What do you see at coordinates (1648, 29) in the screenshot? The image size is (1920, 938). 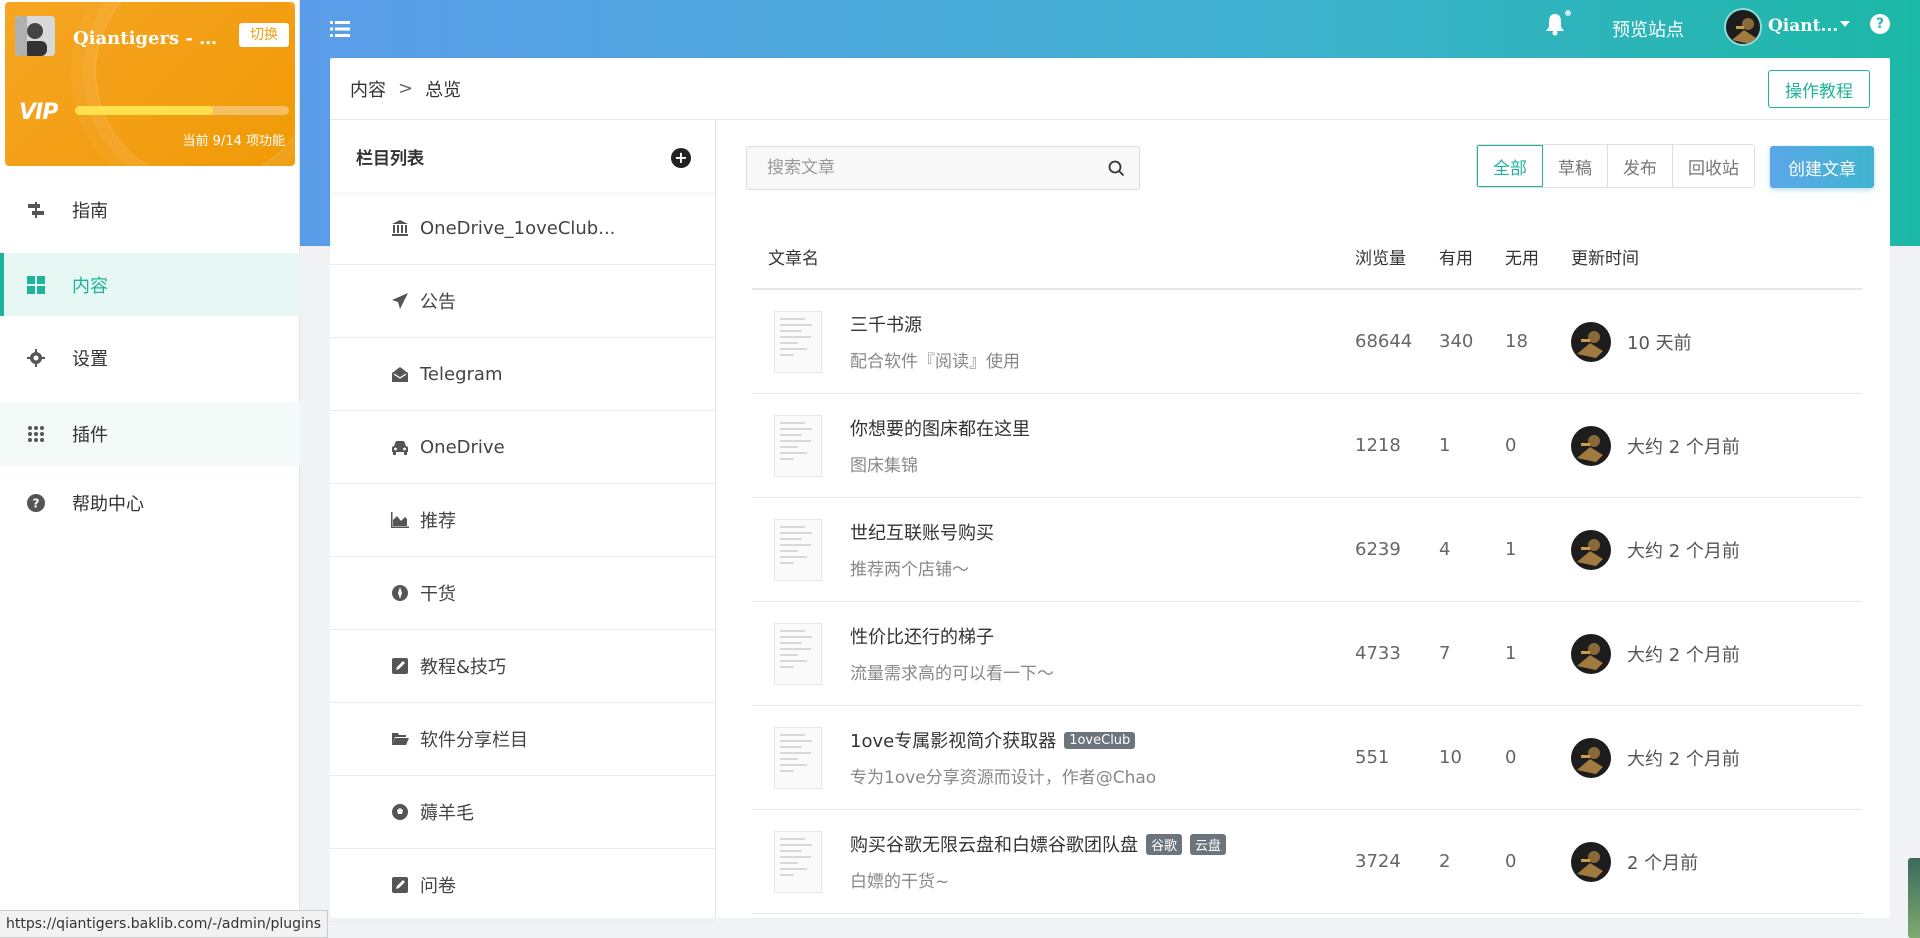 I see `preview-site-link: 预览站点` at bounding box center [1648, 29].